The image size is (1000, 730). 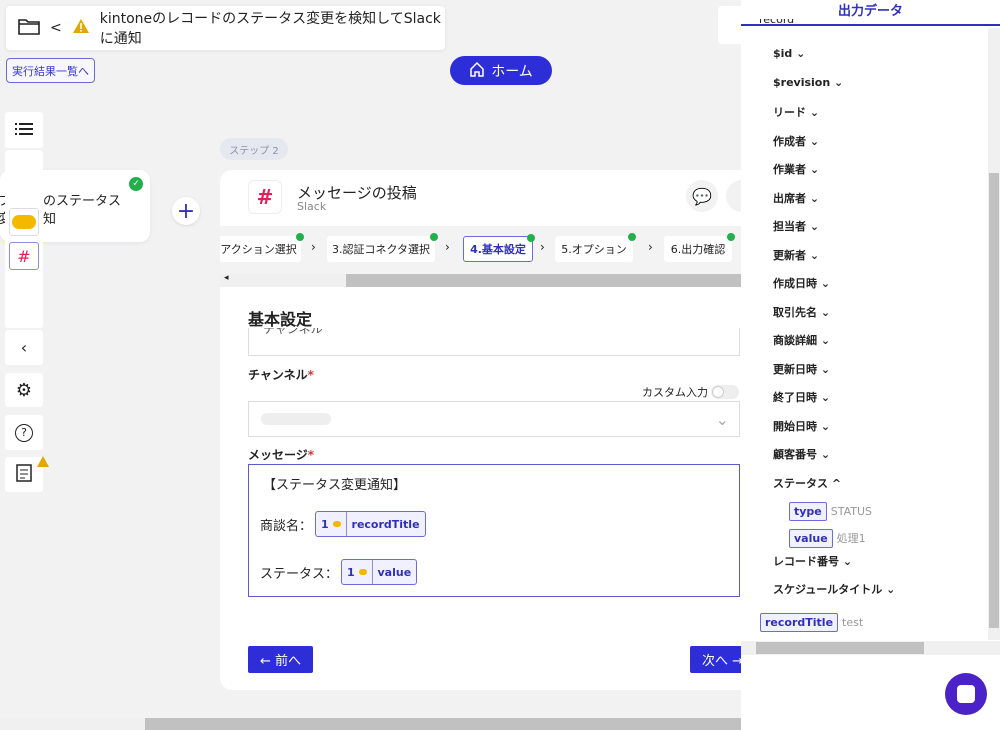 I want to click on tab-auth: 3.認証コネクタ選択, so click(x=382, y=247).